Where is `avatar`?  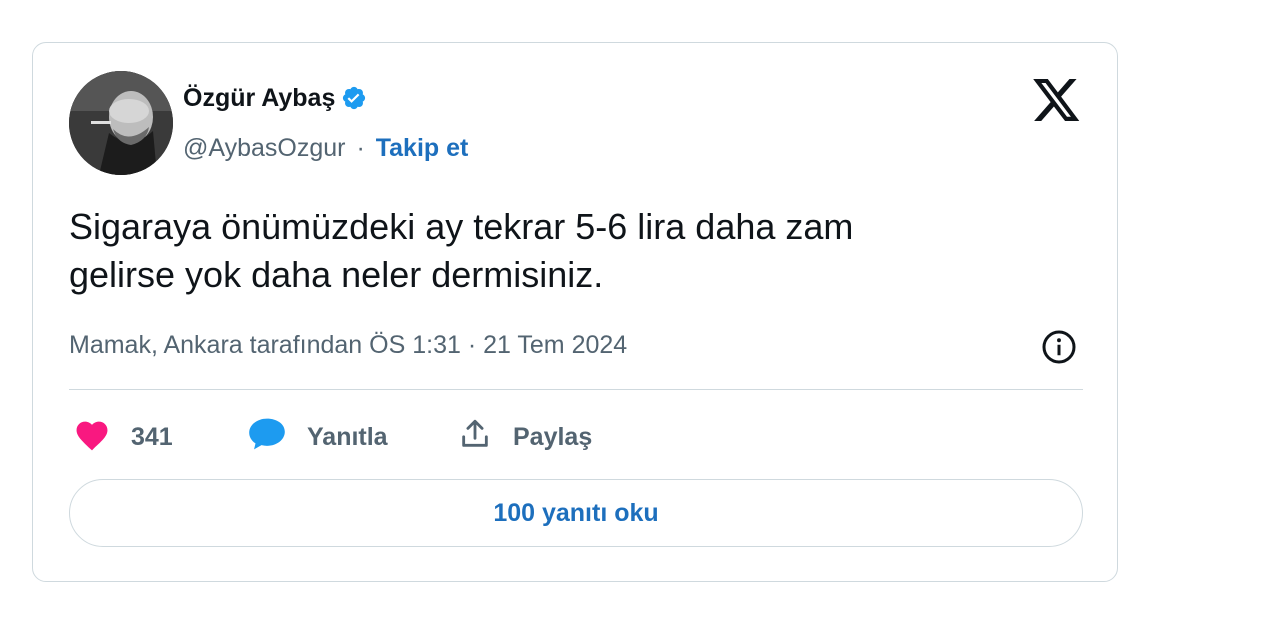
avatar is located at coordinates (121, 123).